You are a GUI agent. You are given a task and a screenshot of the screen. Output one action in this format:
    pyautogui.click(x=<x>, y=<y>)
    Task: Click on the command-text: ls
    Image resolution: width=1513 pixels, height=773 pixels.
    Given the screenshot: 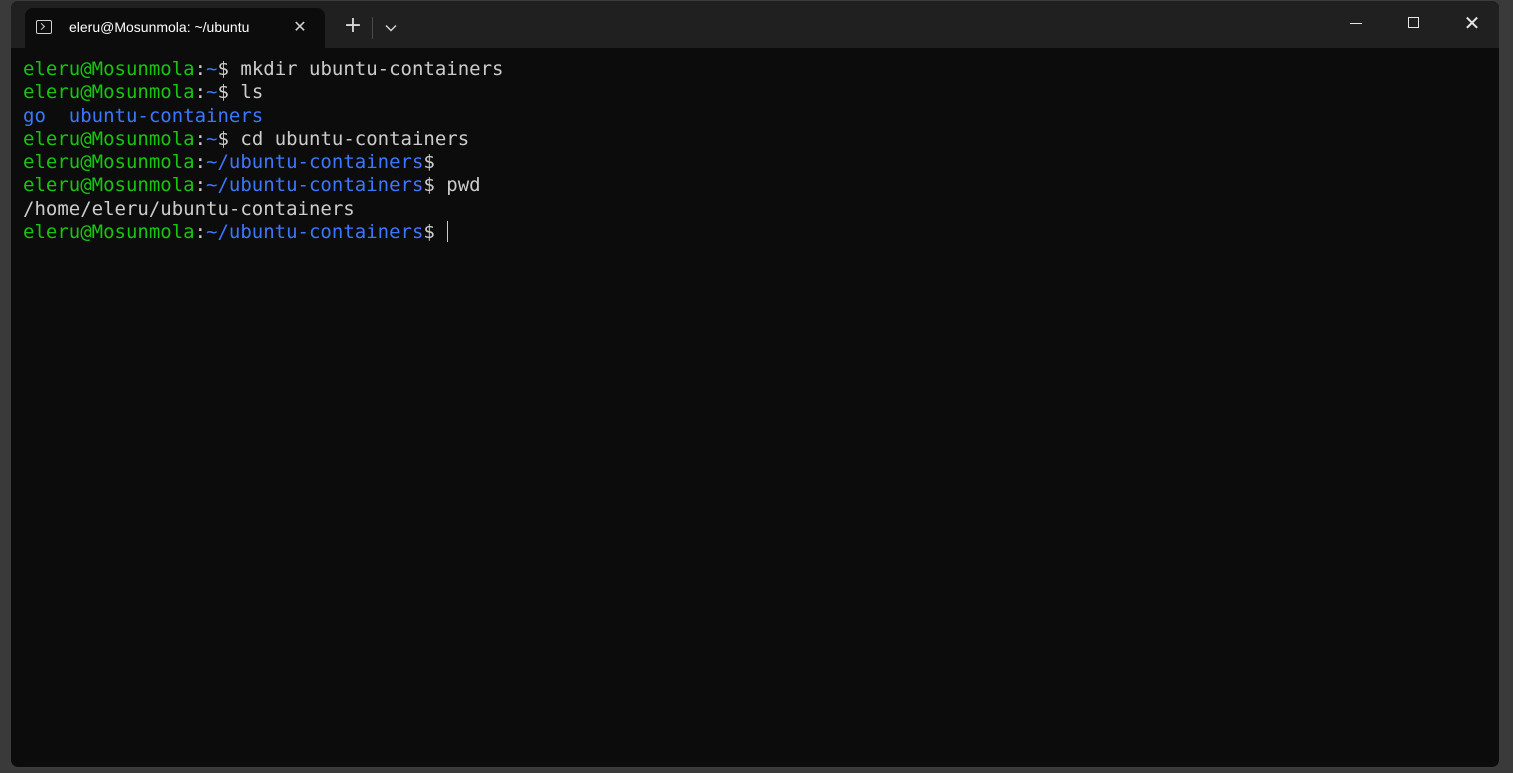 What is the action you would take?
    pyautogui.click(x=246, y=92)
    